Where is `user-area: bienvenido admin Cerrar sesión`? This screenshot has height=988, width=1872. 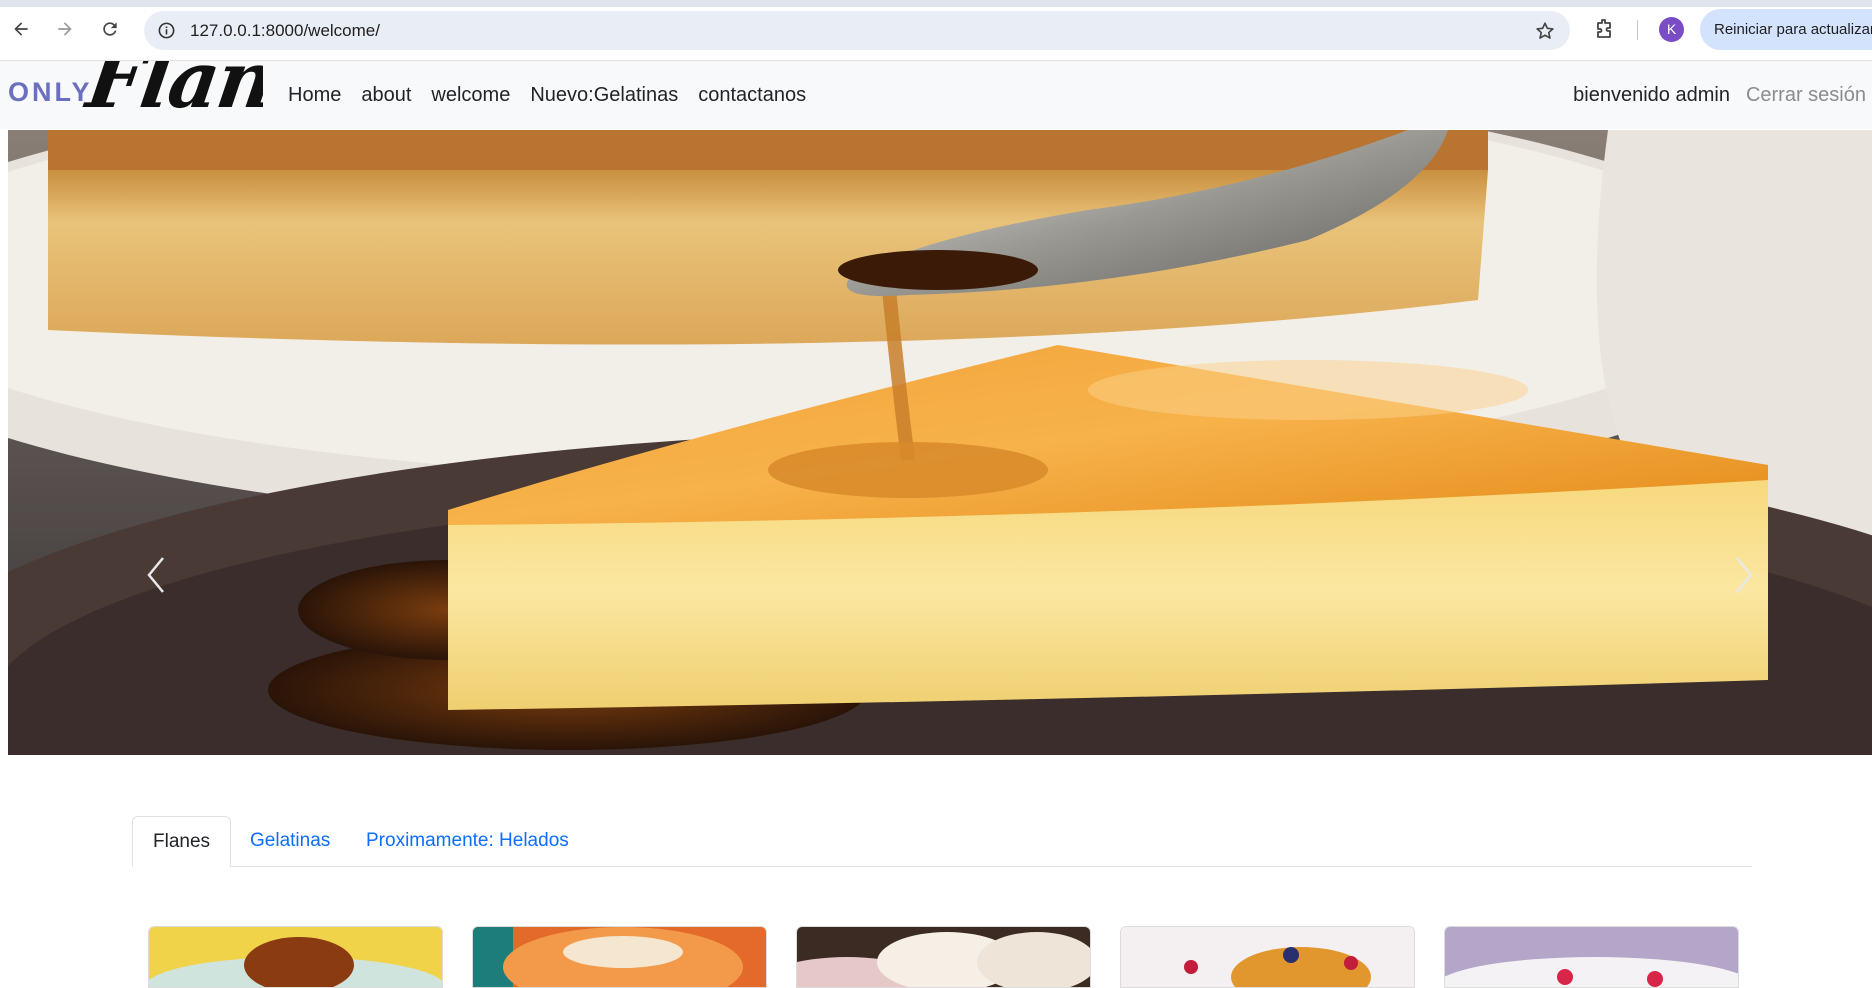 user-area: bienvenido admin Cerrar sesión is located at coordinates (1722, 95).